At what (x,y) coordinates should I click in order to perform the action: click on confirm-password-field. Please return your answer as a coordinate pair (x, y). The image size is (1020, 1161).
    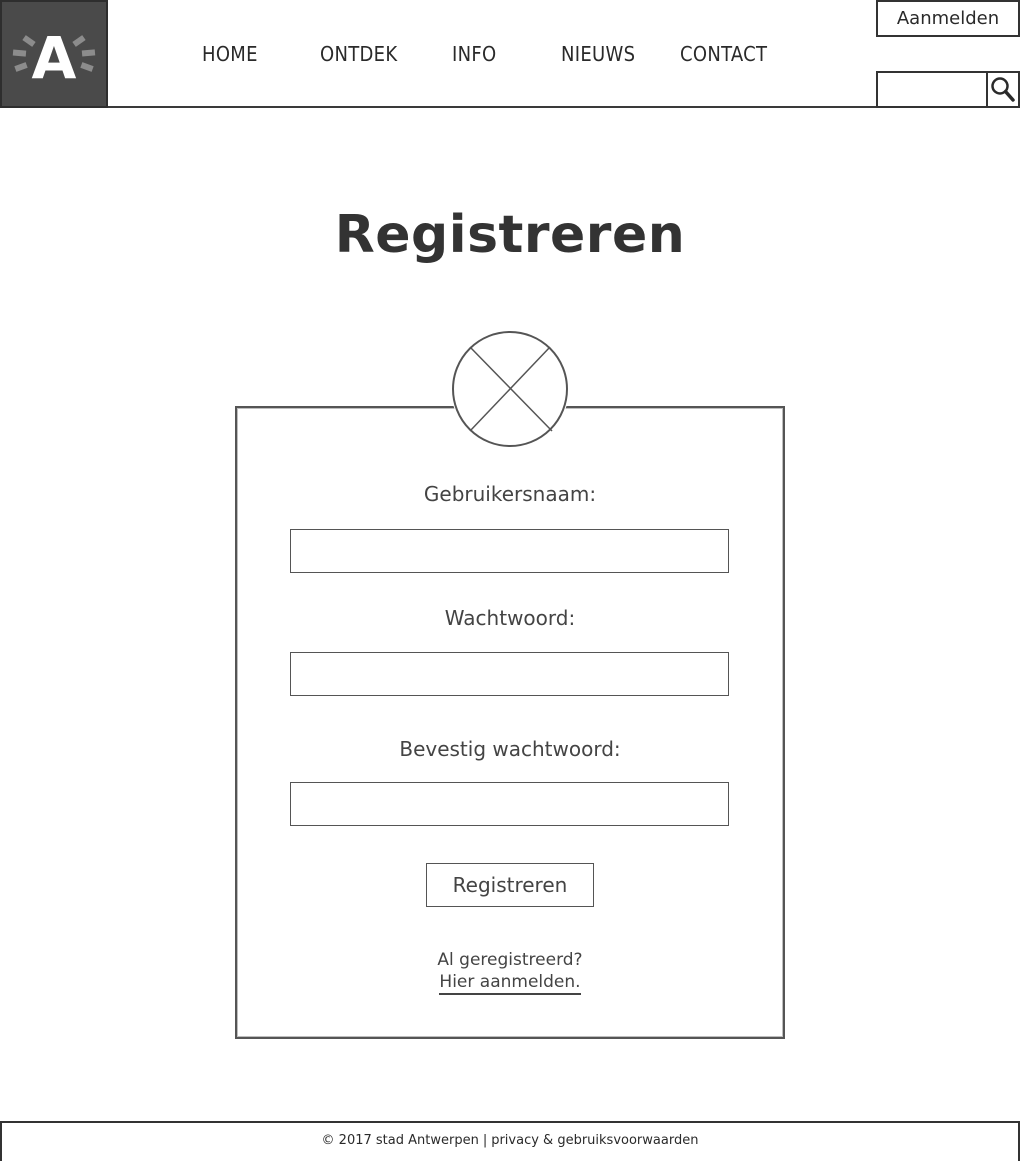
    Looking at the image, I should click on (509, 804).